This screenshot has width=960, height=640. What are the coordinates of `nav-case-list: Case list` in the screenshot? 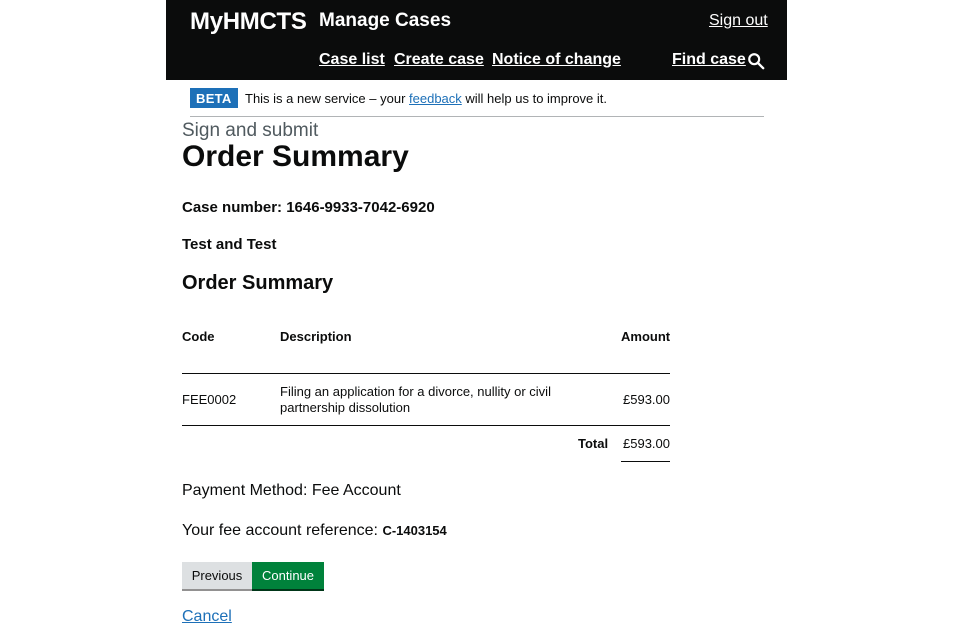 It's located at (352, 60).